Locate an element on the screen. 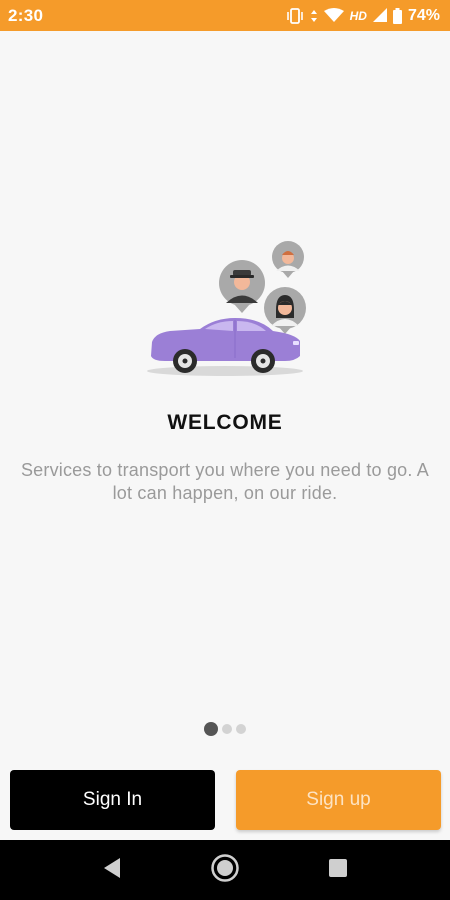 This screenshot has width=450, height=900. passenger-man-avatar-icon is located at coordinates (288, 259).